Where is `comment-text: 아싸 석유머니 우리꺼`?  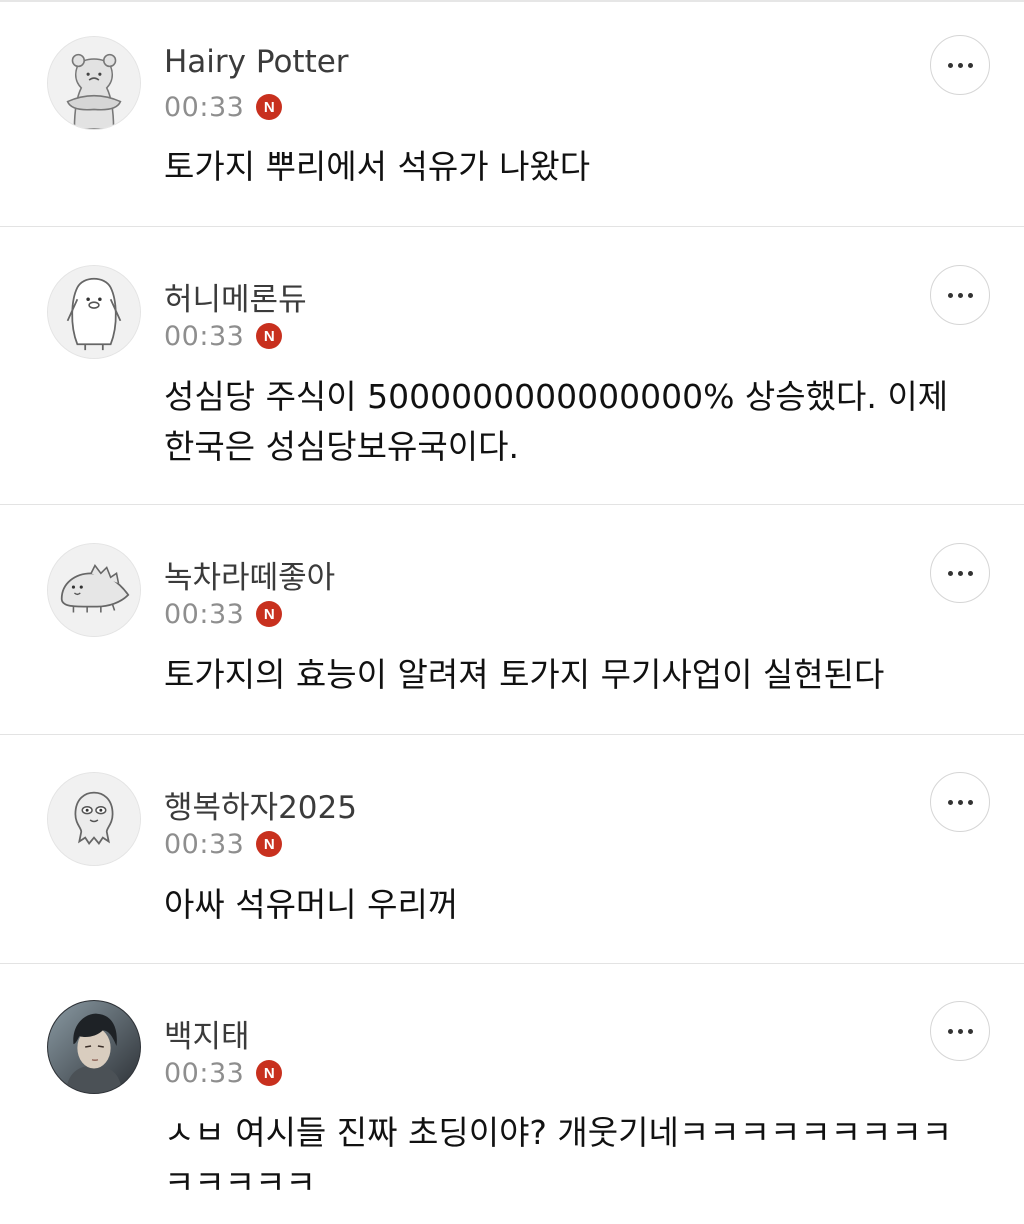 comment-text: 아싸 석유머니 우리꺼 is located at coordinates (311, 904).